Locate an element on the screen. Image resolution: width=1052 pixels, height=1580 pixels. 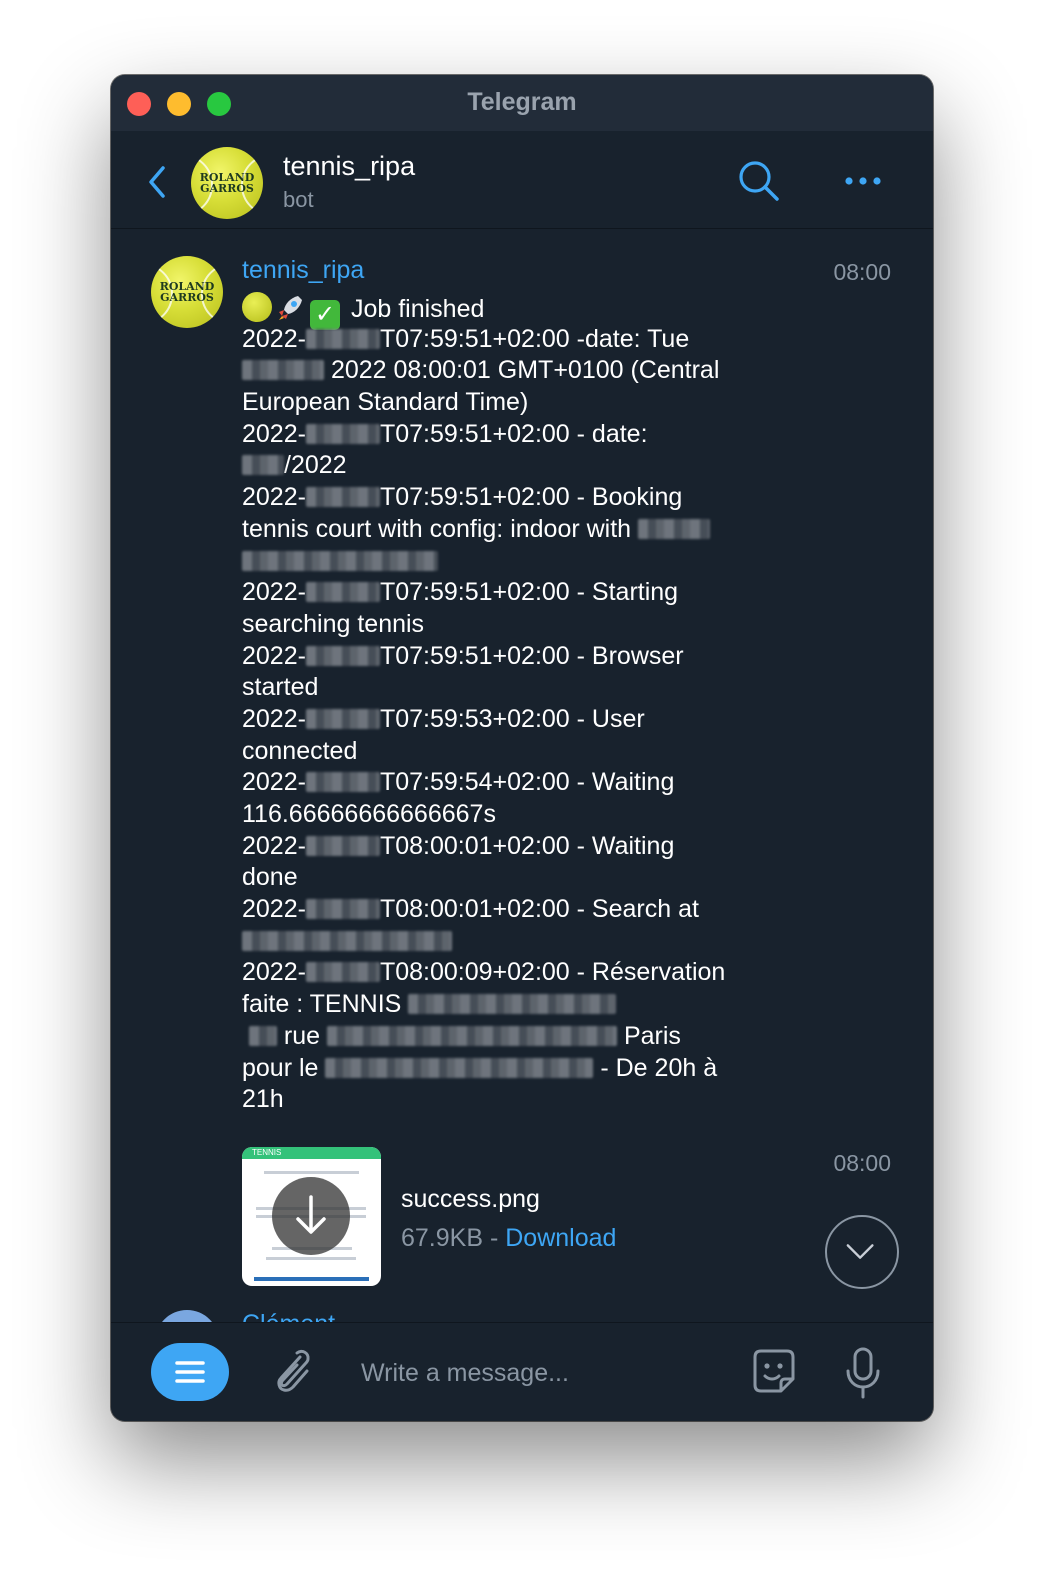
line-text: T08:00:09+02:00 - Réservation is located at coordinates (552, 972).